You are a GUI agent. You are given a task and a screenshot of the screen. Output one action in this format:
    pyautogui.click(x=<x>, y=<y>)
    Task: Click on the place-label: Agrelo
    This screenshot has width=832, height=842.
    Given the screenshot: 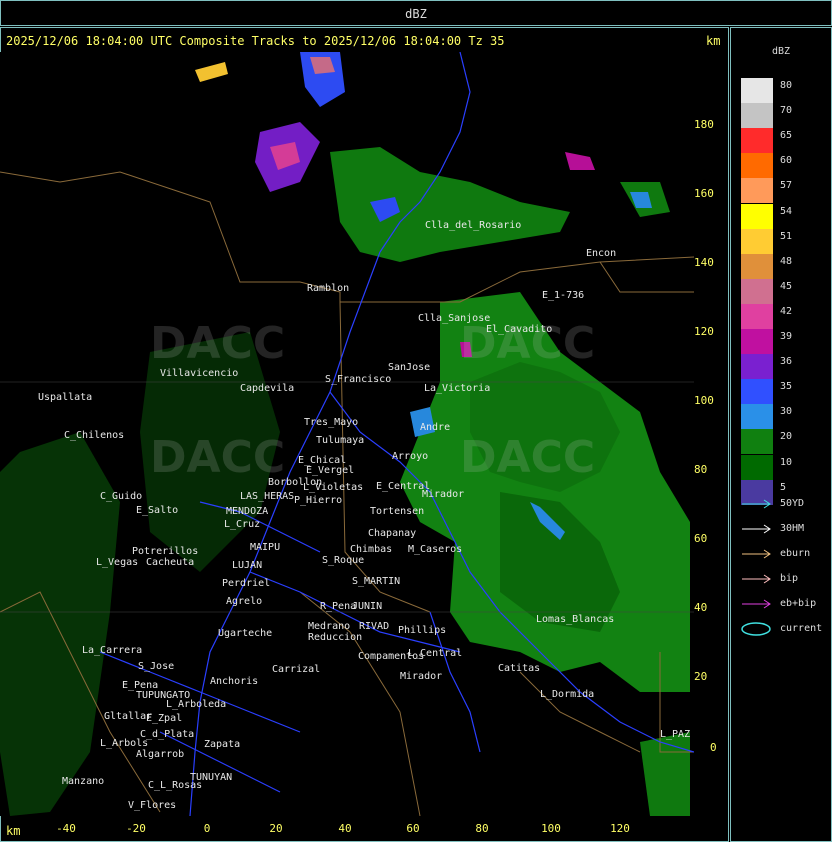 What is the action you would take?
    pyautogui.click(x=244, y=601)
    